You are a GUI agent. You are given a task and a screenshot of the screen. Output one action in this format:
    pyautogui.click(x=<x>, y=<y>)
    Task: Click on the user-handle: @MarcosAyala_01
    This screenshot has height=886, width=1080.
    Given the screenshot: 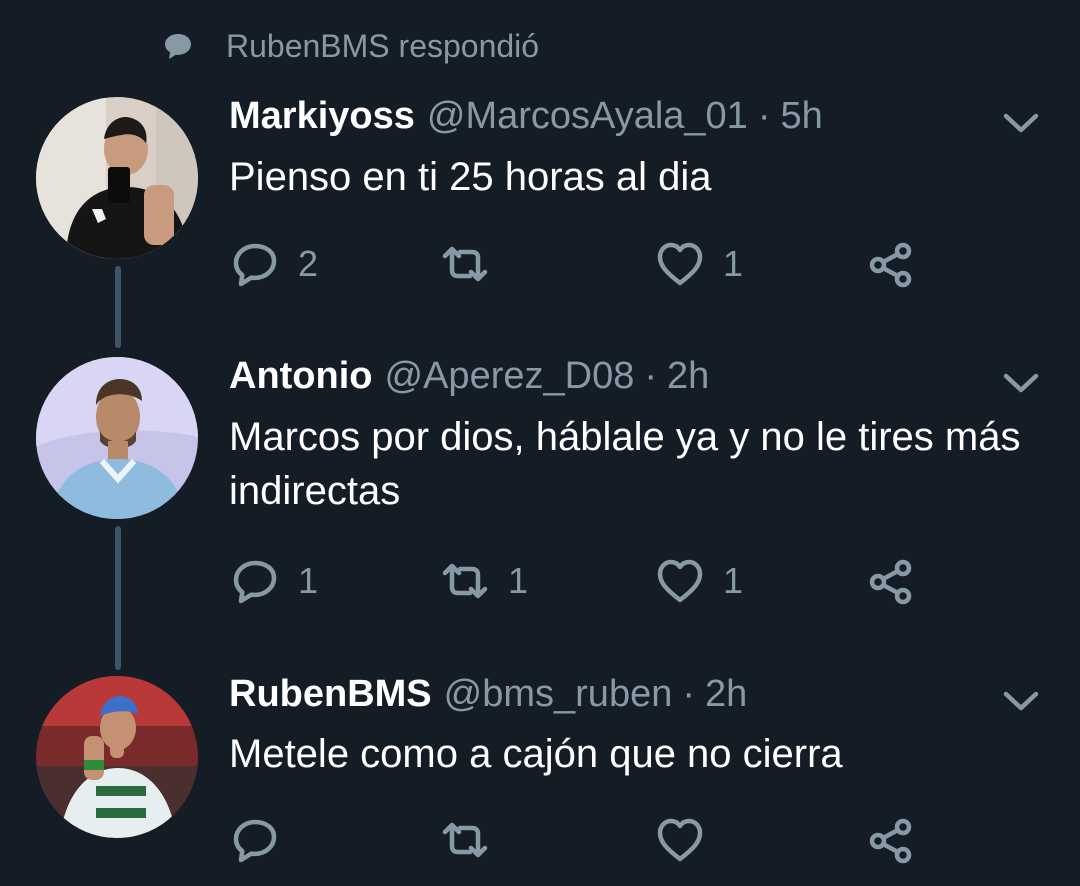 What is the action you would take?
    pyautogui.click(x=587, y=116)
    